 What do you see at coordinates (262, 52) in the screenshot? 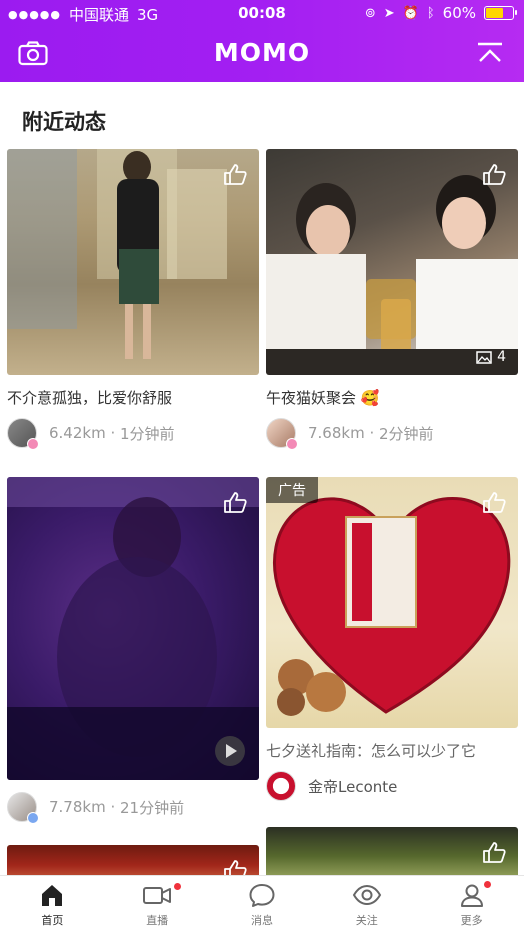
I see `app-logo: MOMO` at bounding box center [262, 52].